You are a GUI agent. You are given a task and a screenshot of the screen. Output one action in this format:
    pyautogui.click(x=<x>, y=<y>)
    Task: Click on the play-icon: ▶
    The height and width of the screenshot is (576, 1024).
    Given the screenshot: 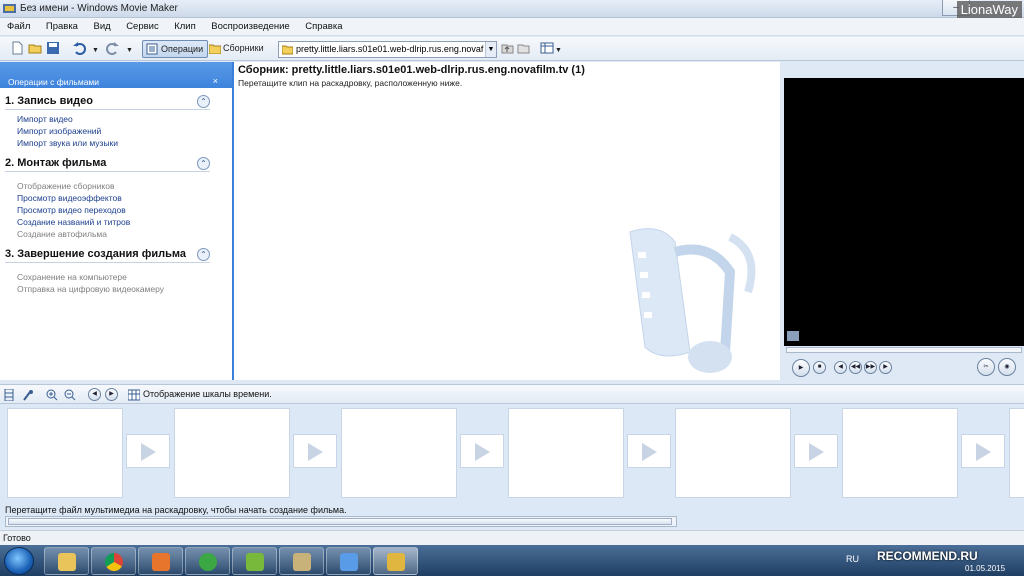 What is the action you would take?
    pyautogui.click(x=801, y=368)
    